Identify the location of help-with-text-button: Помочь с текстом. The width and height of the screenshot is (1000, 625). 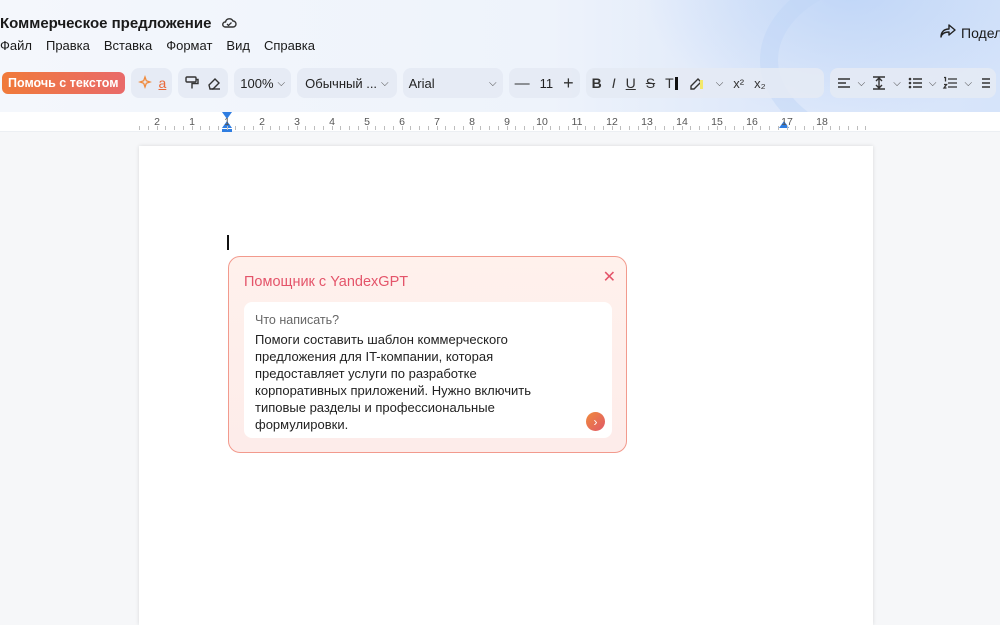
(63, 83).